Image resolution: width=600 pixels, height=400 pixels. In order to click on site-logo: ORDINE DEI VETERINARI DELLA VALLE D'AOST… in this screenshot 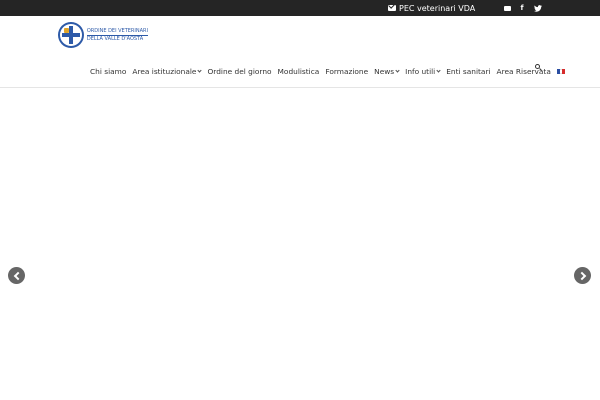, I will do `click(103, 35)`.